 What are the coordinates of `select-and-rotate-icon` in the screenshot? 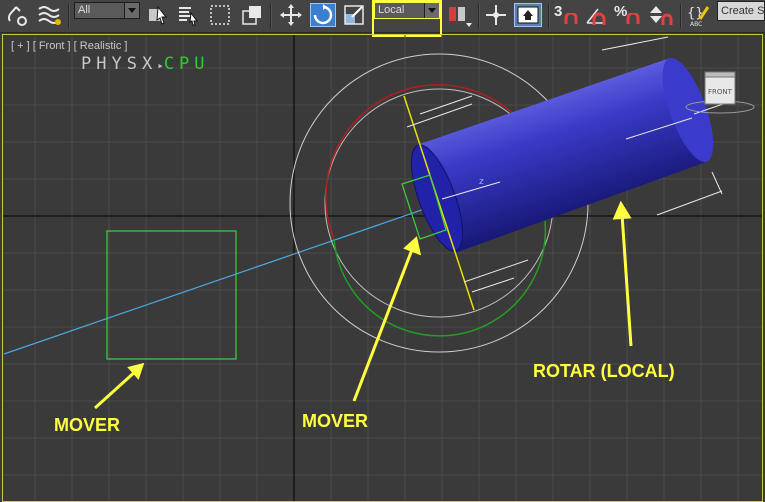 It's located at (323, 15).